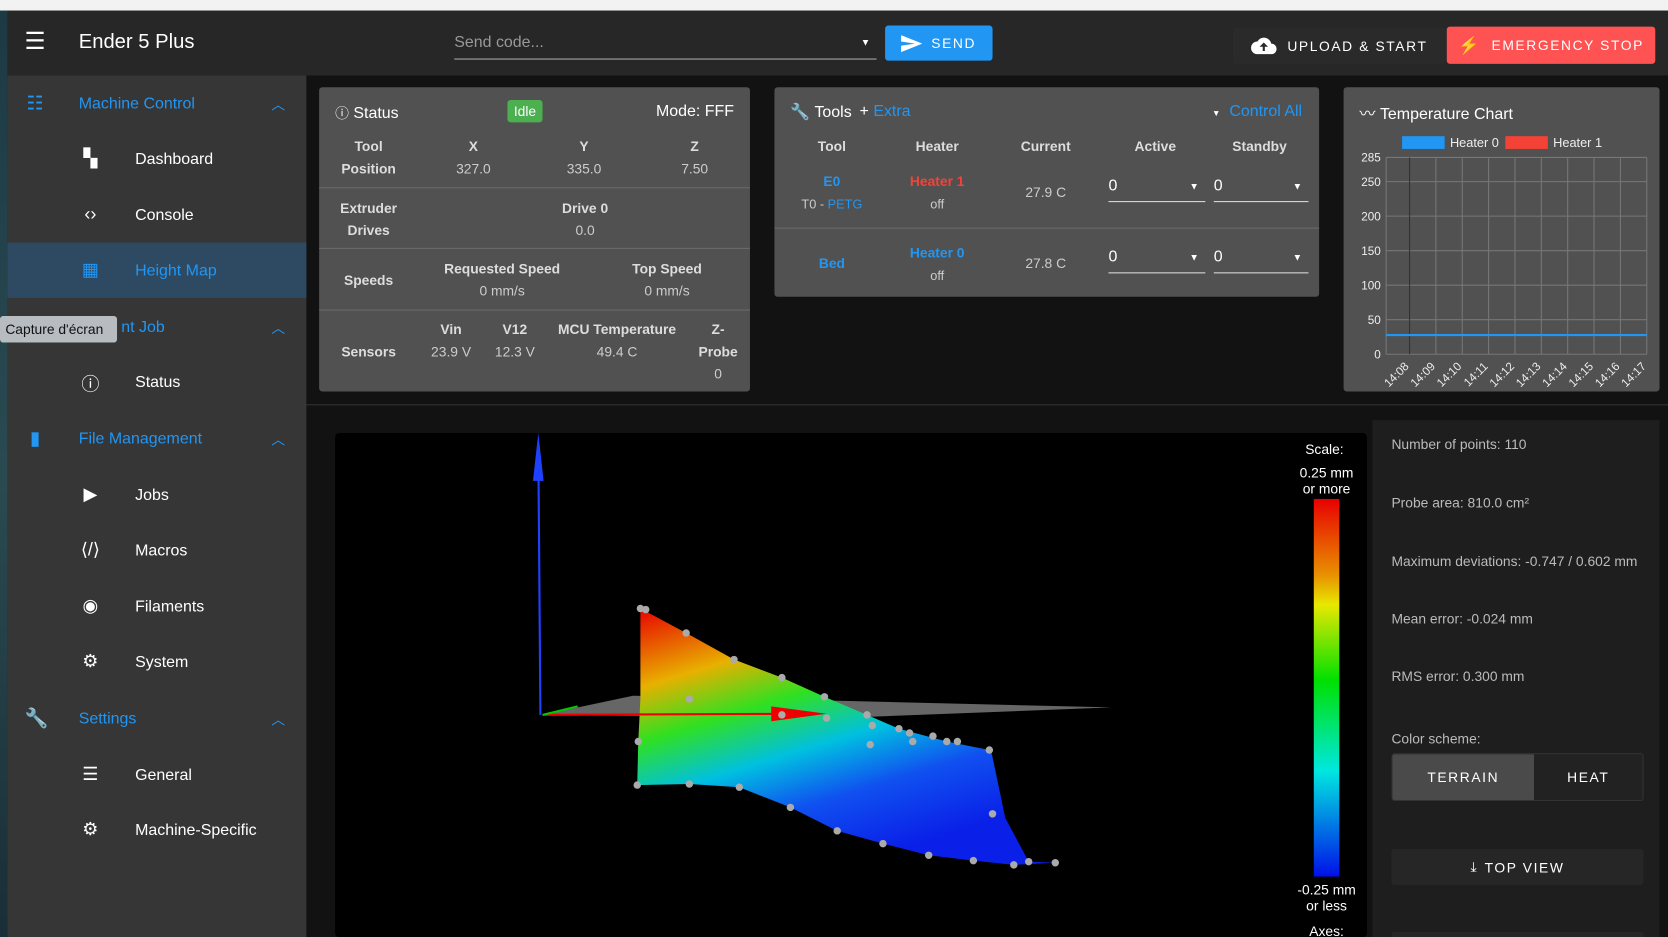 This screenshot has height=937, width=1668. I want to click on heater-0-link: Heater 0, so click(937, 253).